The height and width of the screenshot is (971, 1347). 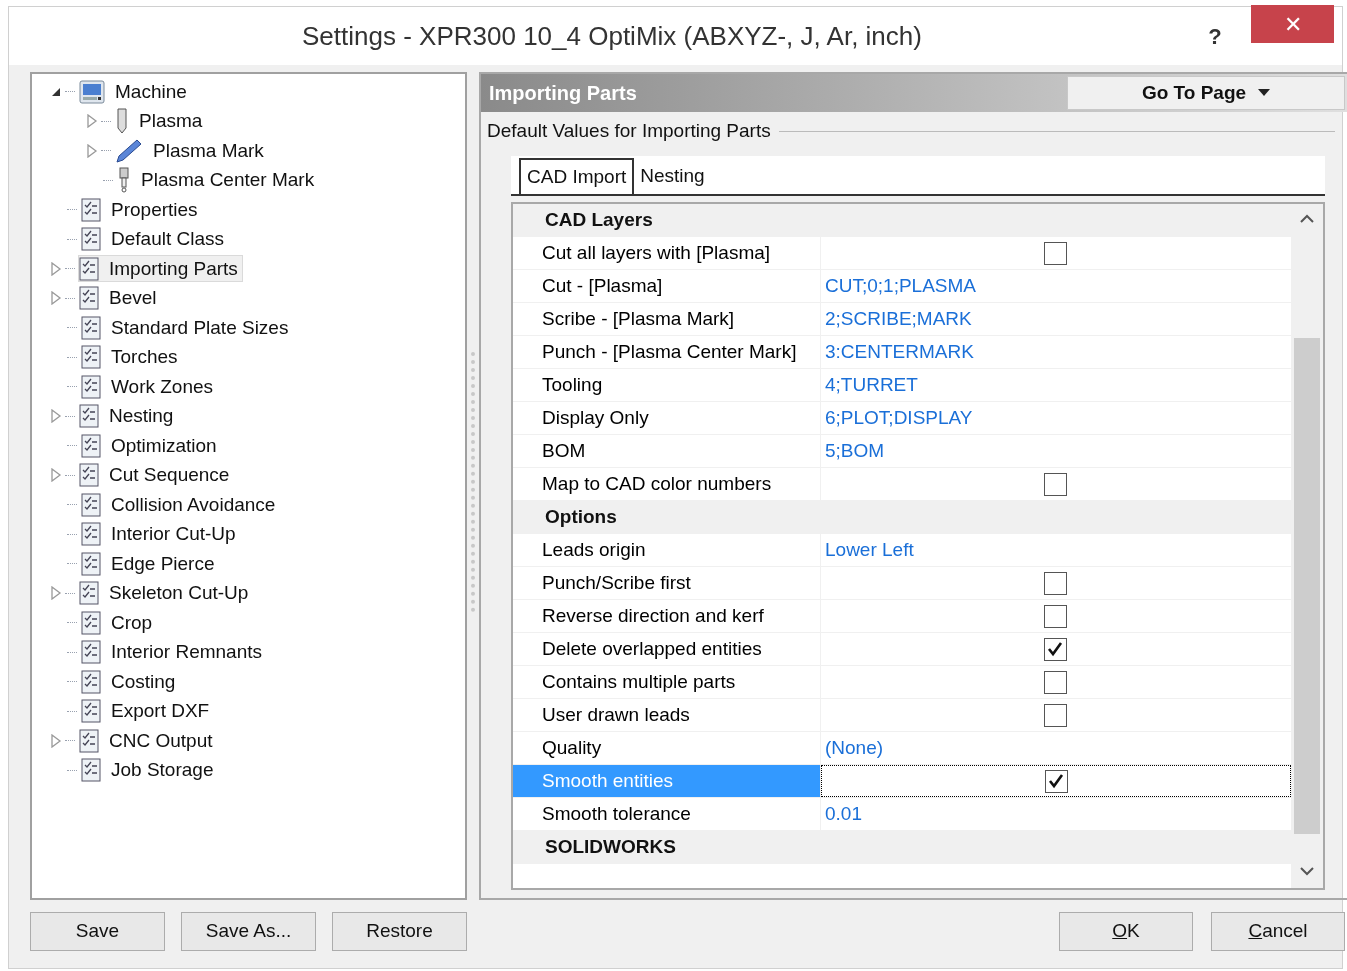 What do you see at coordinates (629, 130) in the screenshot?
I see `group-label: Default Values for Importing Parts` at bounding box center [629, 130].